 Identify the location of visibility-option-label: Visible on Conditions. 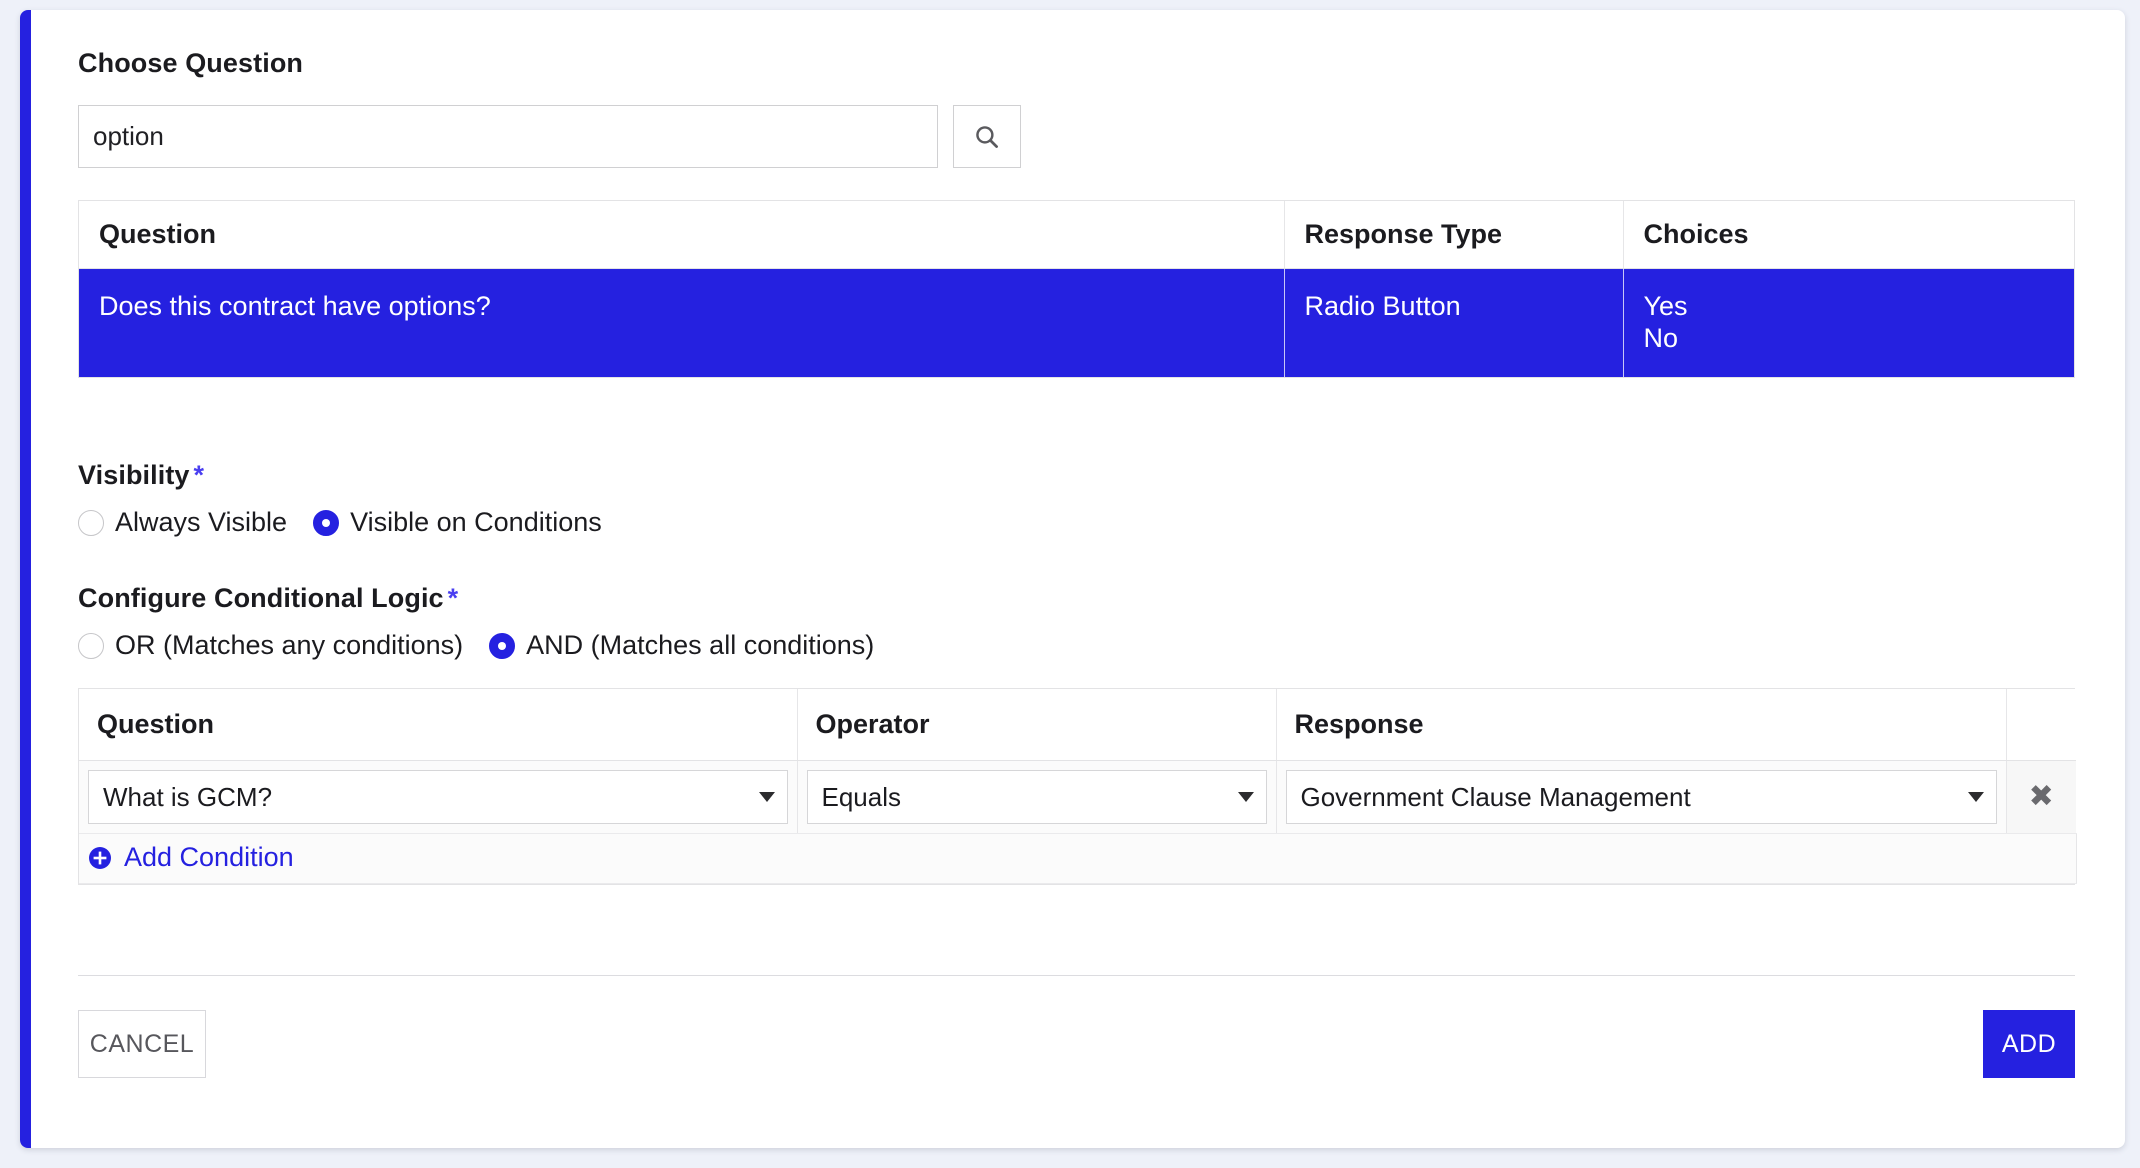
(476, 522).